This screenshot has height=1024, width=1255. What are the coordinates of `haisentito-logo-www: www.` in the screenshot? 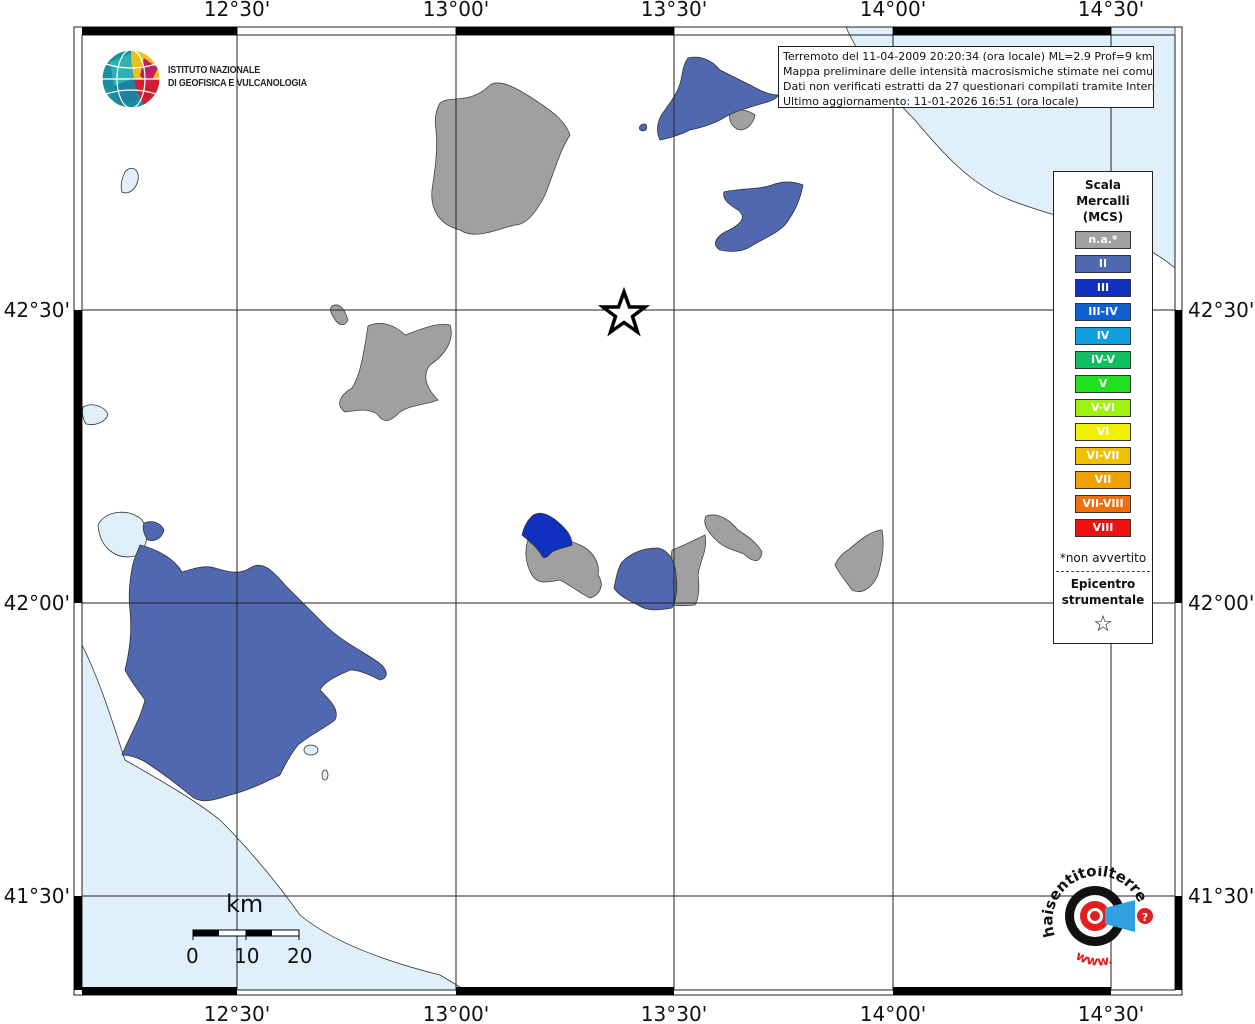 It's located at (1094, 958).